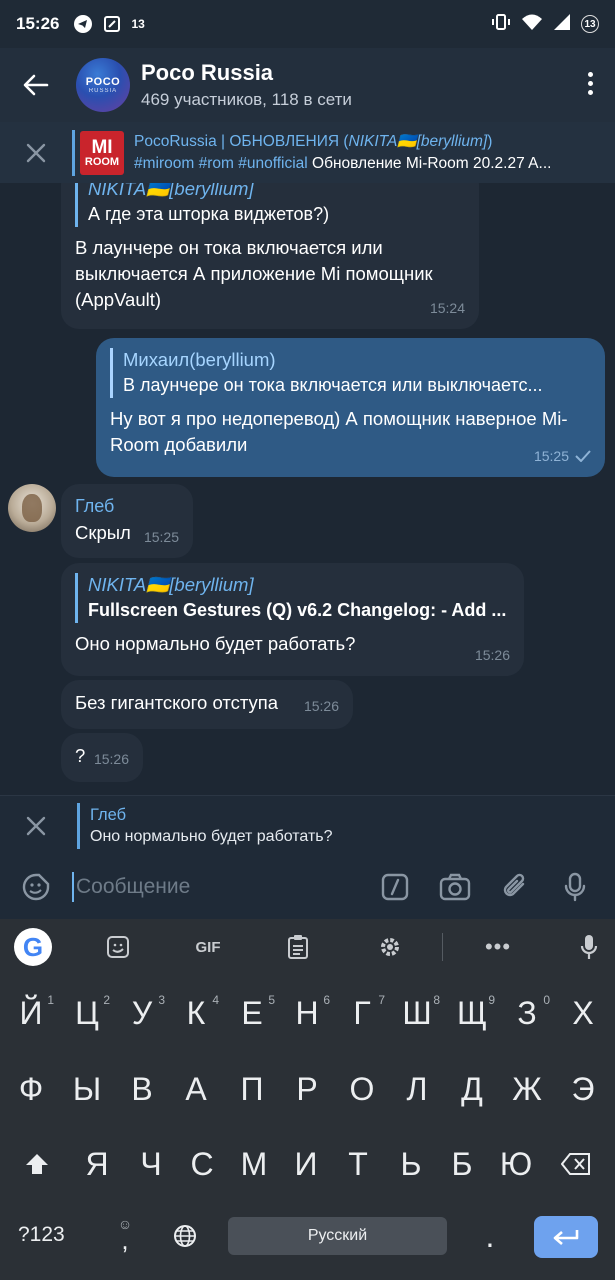 The height and width of the screenshot is (1280, 615). What do you see at coordinates (142, 1013) in the screenshot?
I see `key: У3` at bounding box center [142, 1013].